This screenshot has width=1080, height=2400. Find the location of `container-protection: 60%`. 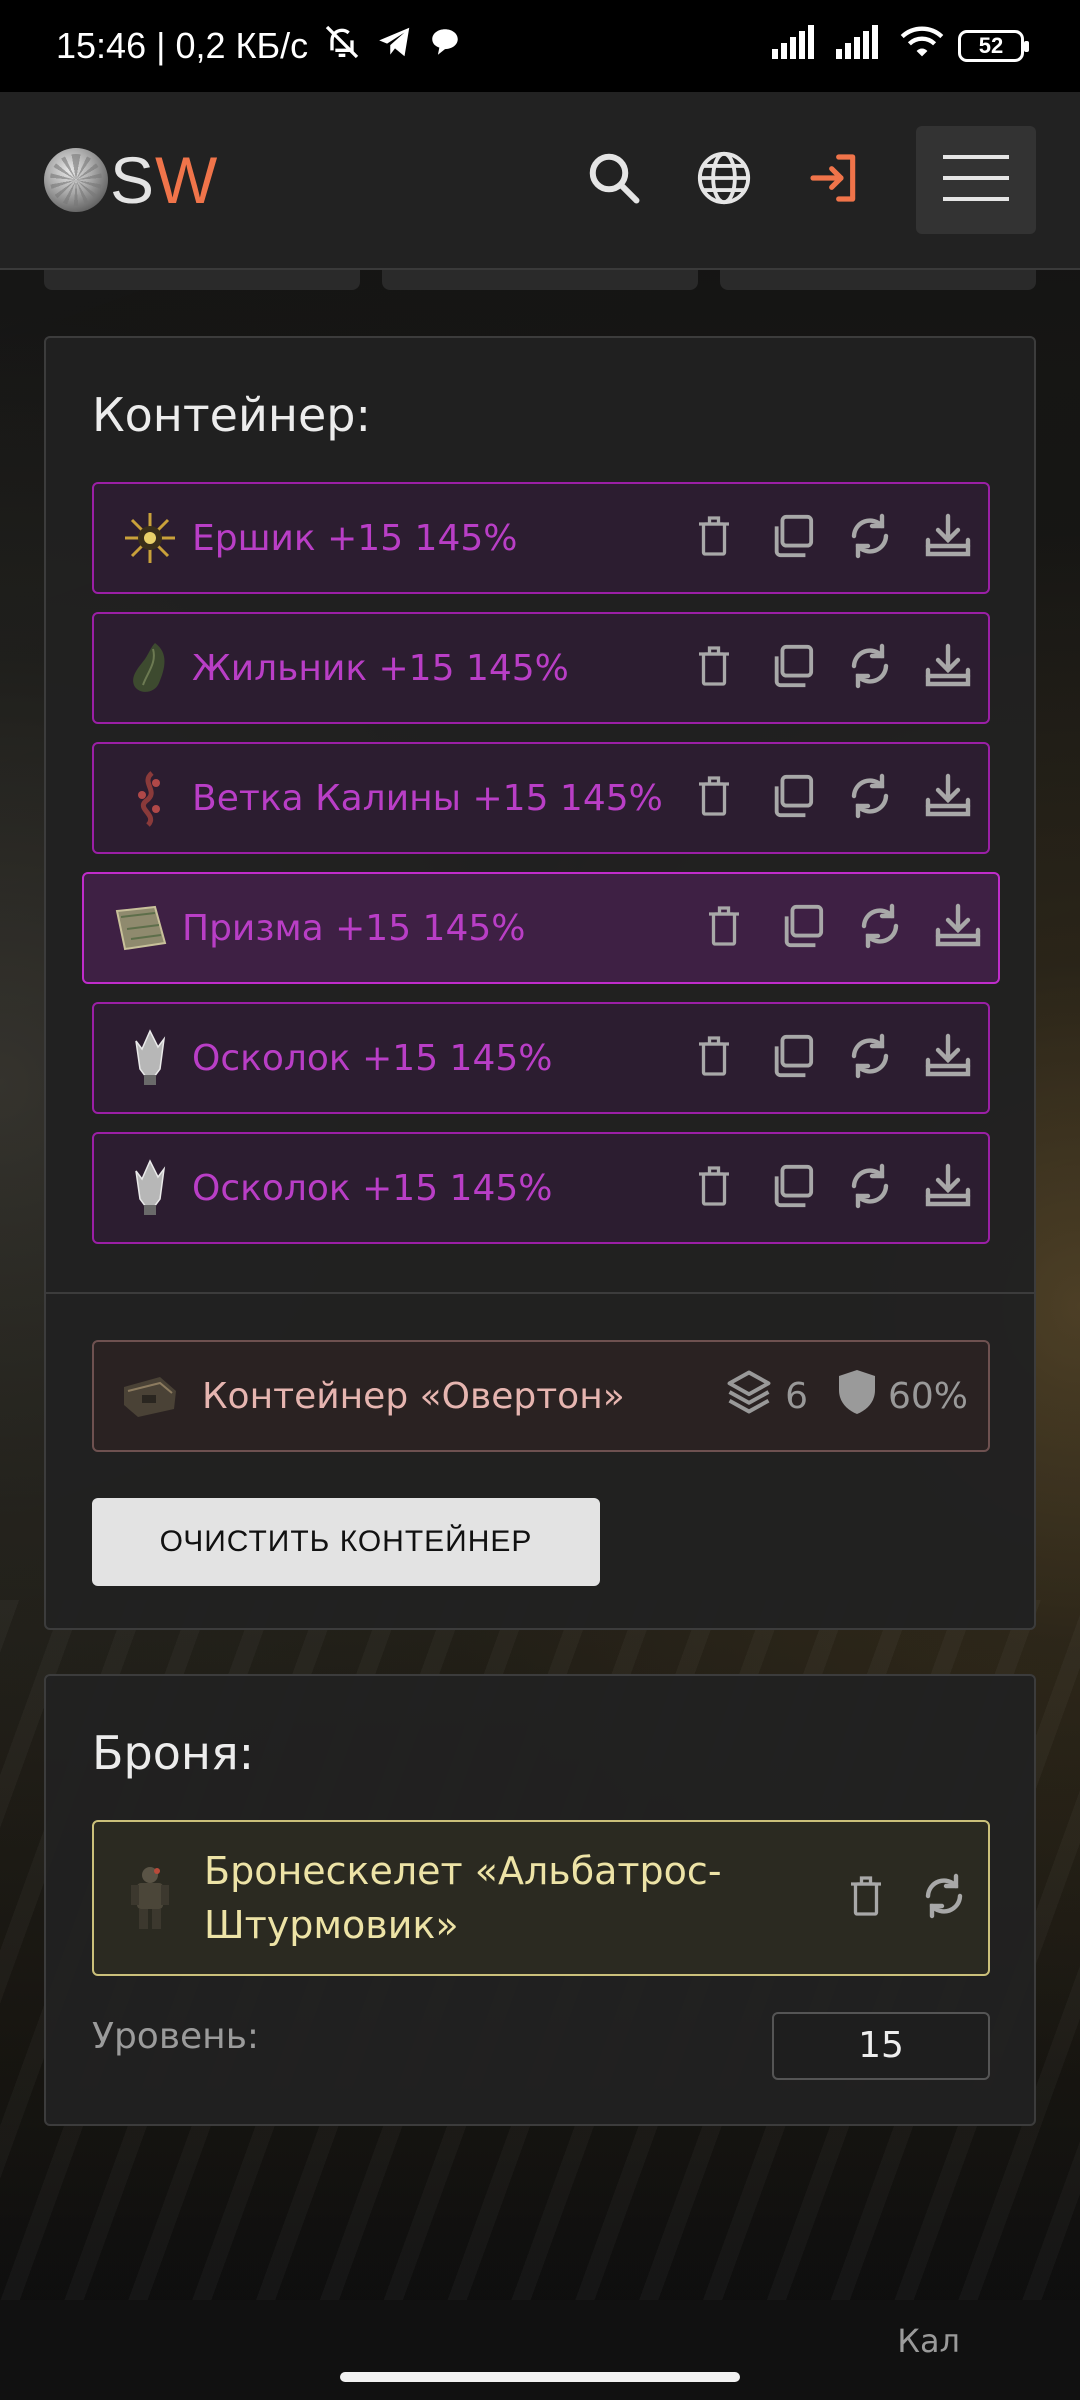

container-protection: 60% is located at coordinates (902, 1396).